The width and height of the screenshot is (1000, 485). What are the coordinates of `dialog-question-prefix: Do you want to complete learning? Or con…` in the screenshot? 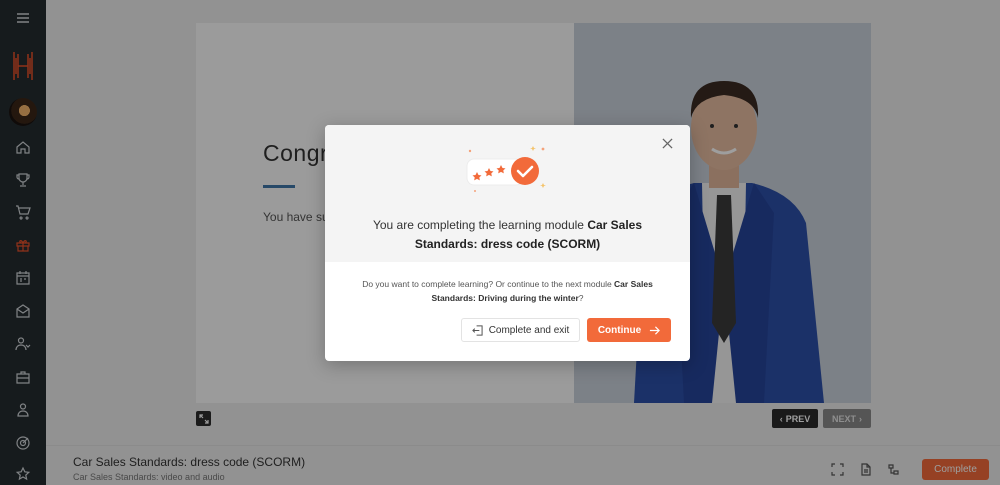 It's located at (488, 284).